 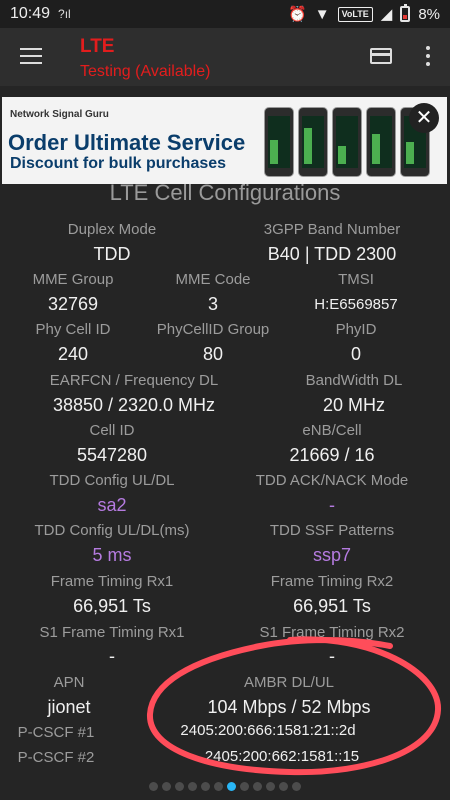 What do you see at coordinates (112, 455) in the screenshot?
I see `field-value: 5547280` at bounding box center [112, 455].